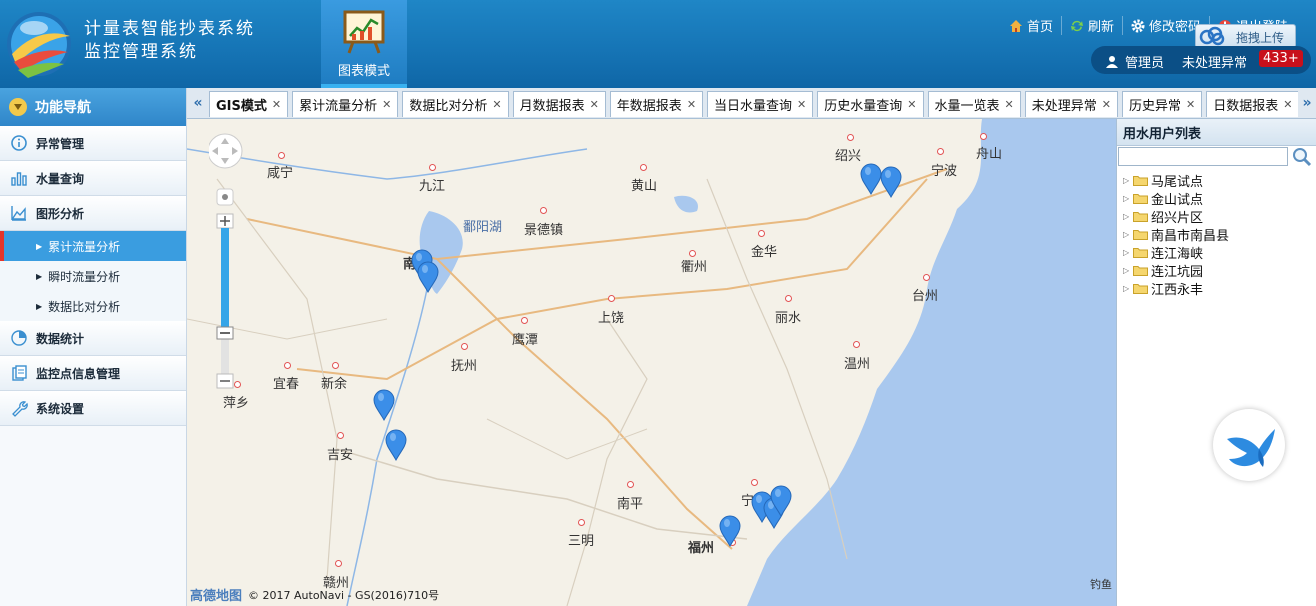 The width and height of the screenshot is (1316, 606). I want to click on search-icon, so click(1302, 157).